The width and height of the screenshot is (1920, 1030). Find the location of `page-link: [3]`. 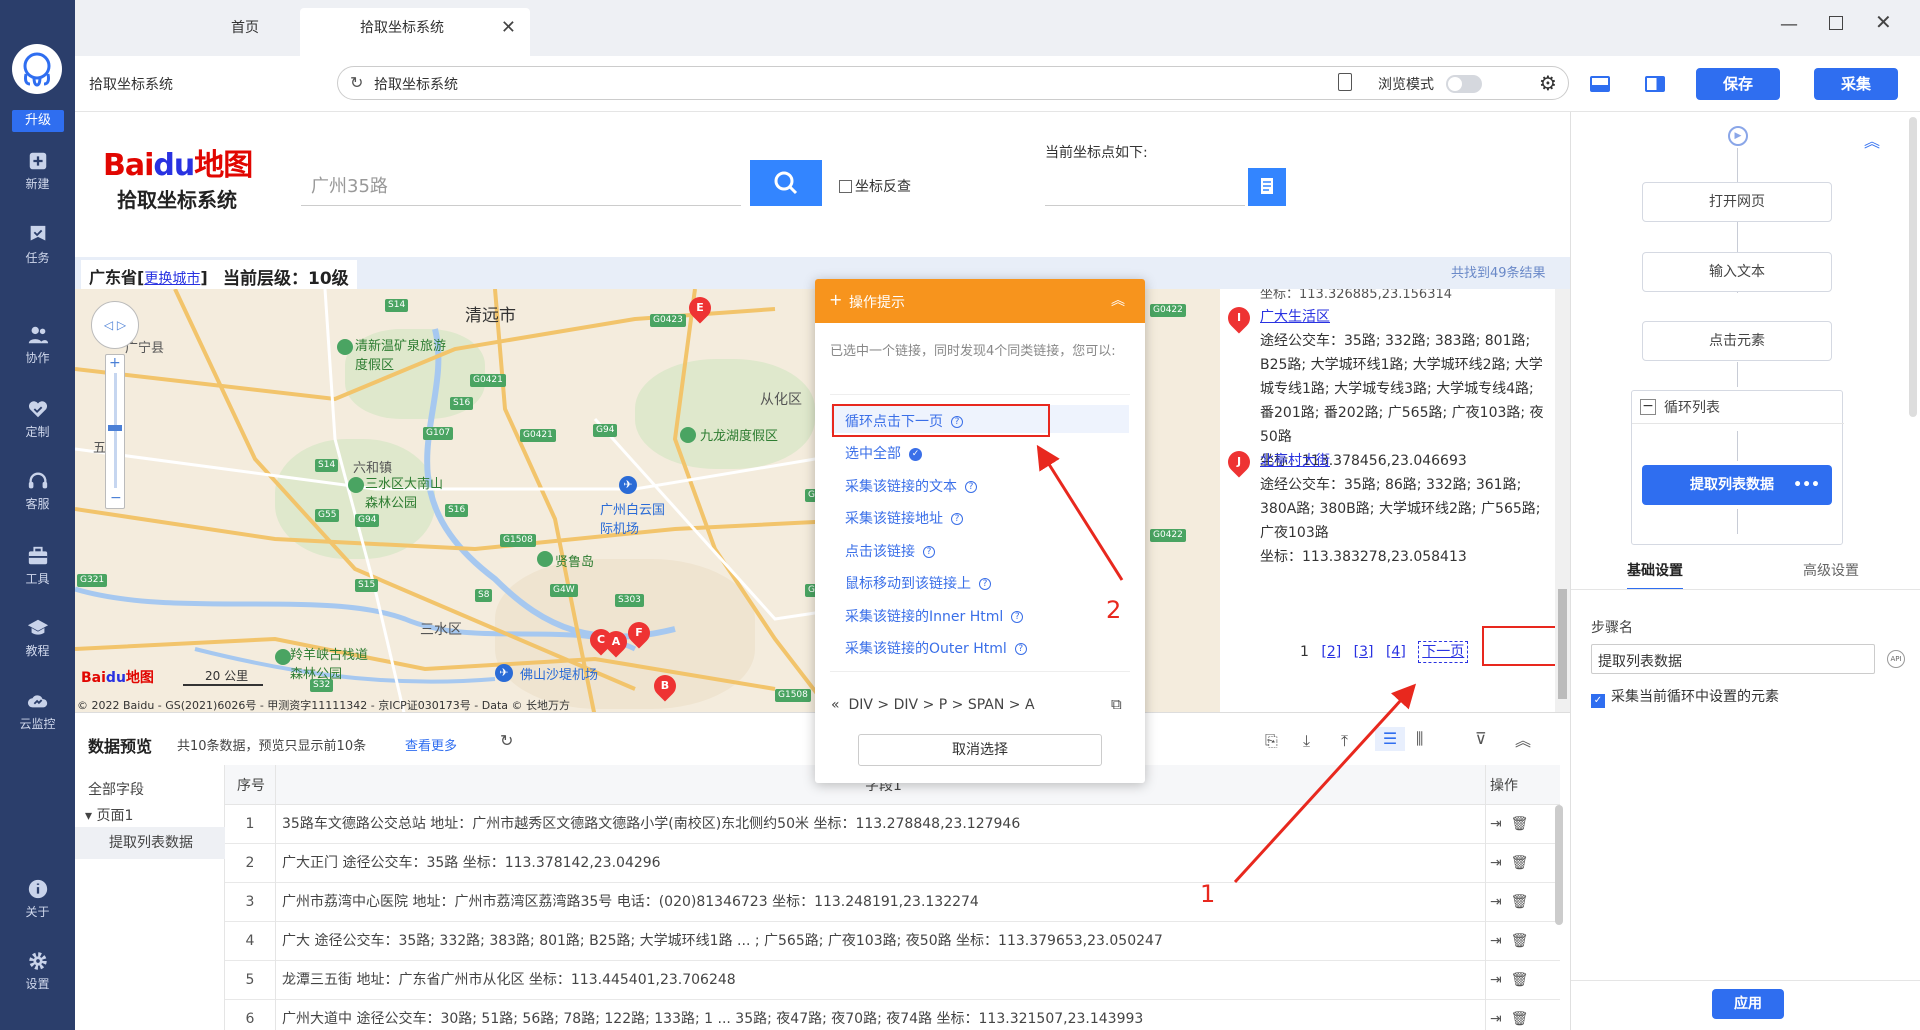

page-link: [3] is located at coordinates (1364, 652).